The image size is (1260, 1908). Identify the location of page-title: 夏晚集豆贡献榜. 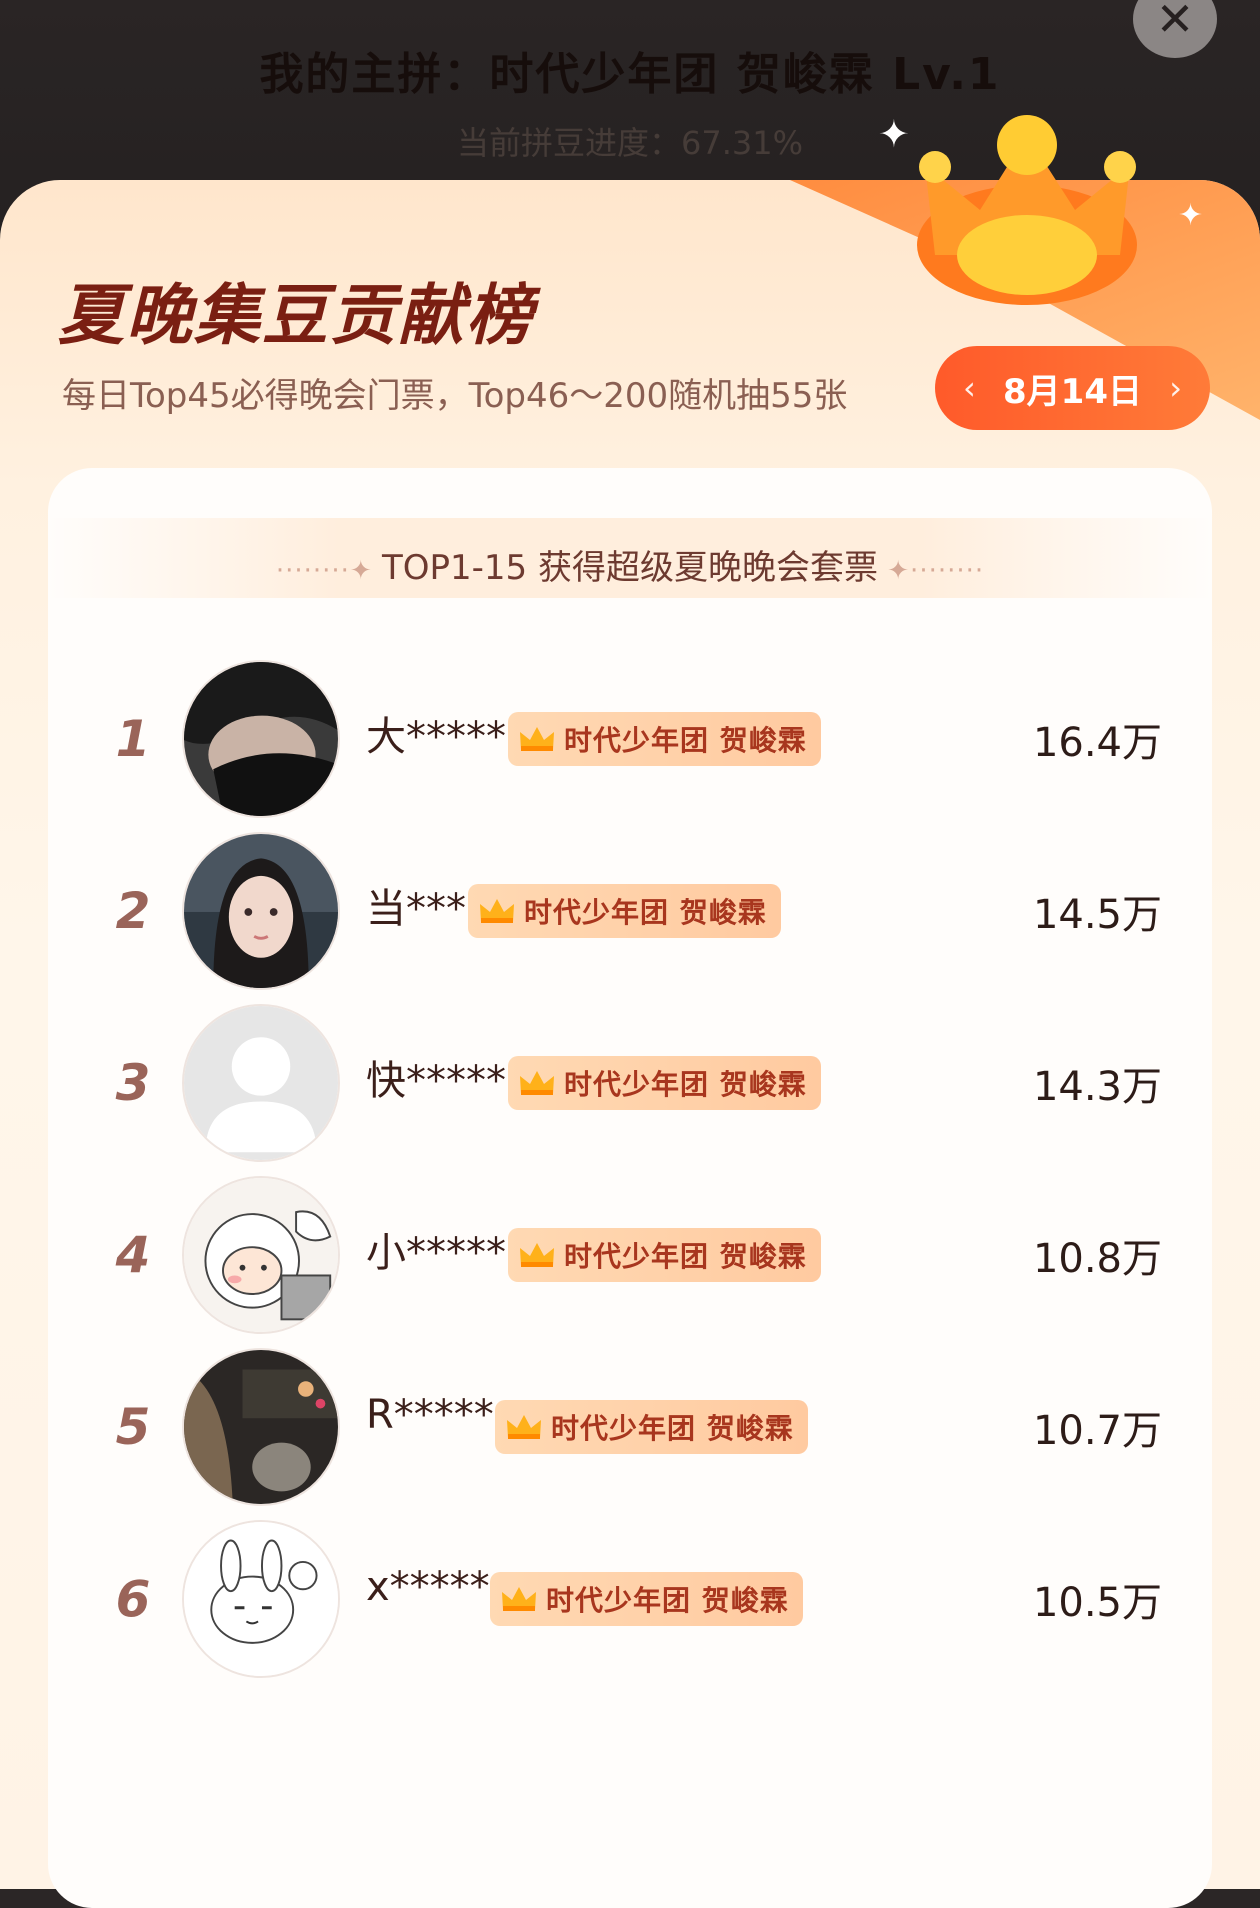
(296, 315).